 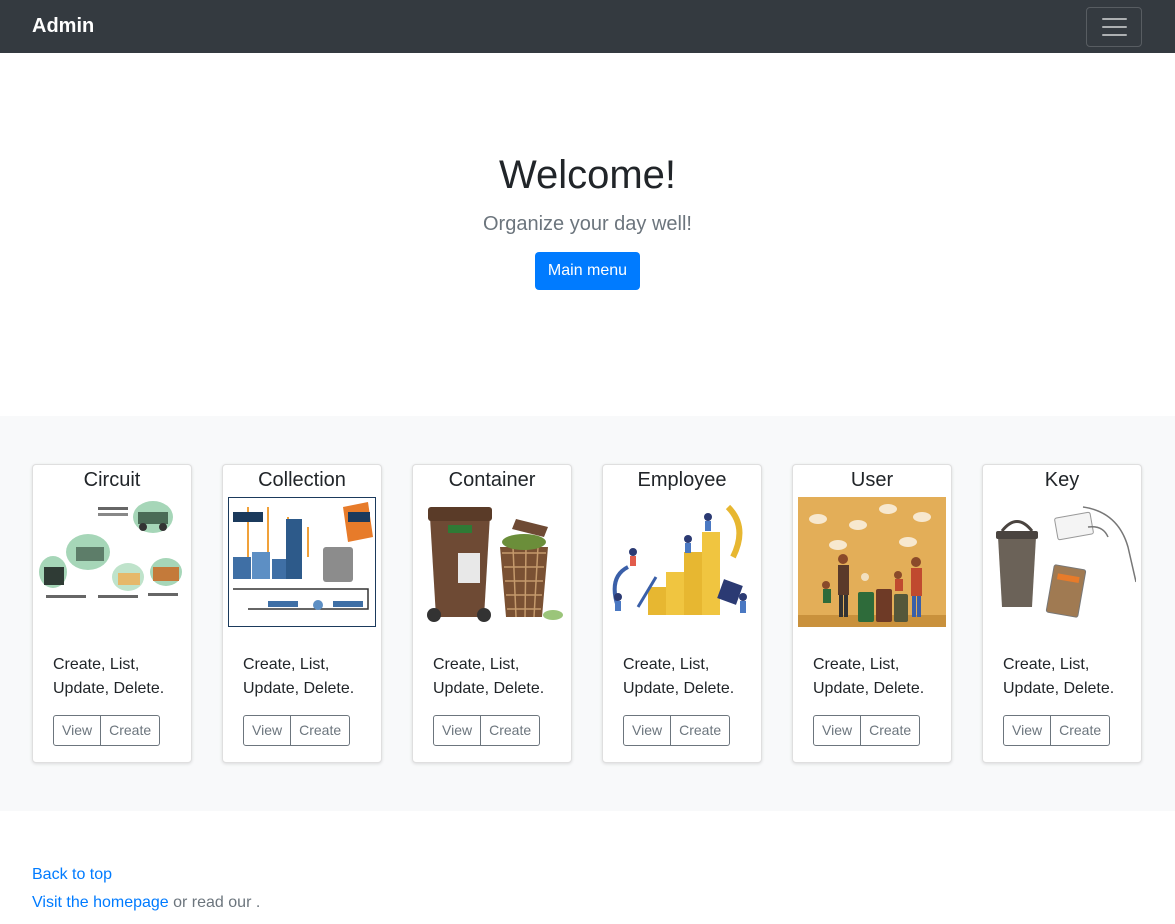 What do you see at coordinates (1114, 18) in the screenshot?
I see `hamburger-icon` at bounding box center [1114, 18].